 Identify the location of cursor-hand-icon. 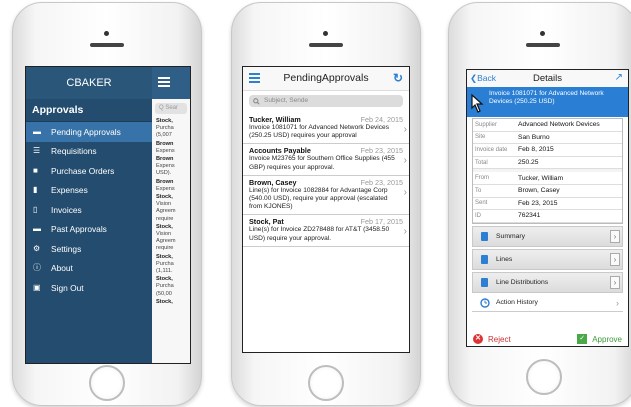
(477, 103).